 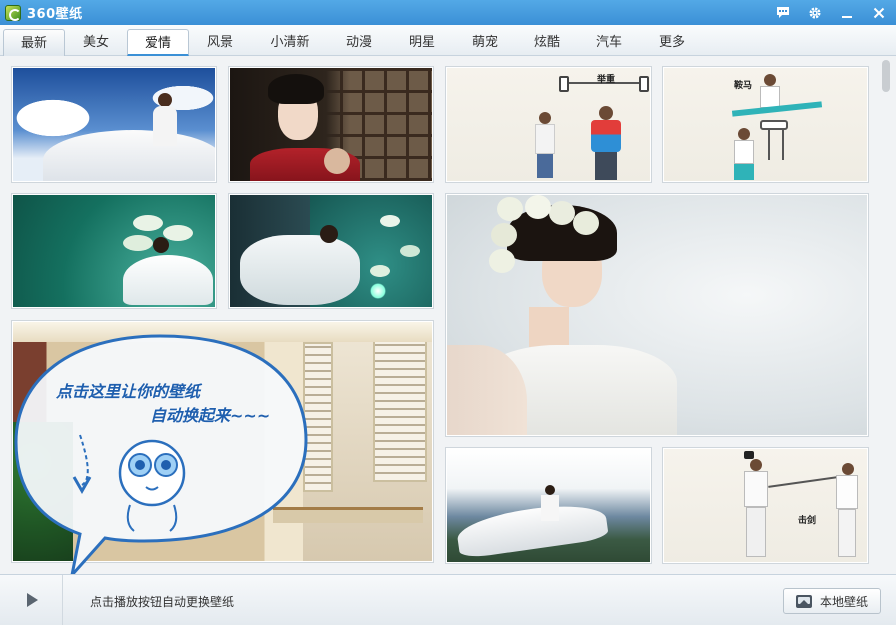 I want to click on cartoon-label: 举重, so click(x=606, y=80).